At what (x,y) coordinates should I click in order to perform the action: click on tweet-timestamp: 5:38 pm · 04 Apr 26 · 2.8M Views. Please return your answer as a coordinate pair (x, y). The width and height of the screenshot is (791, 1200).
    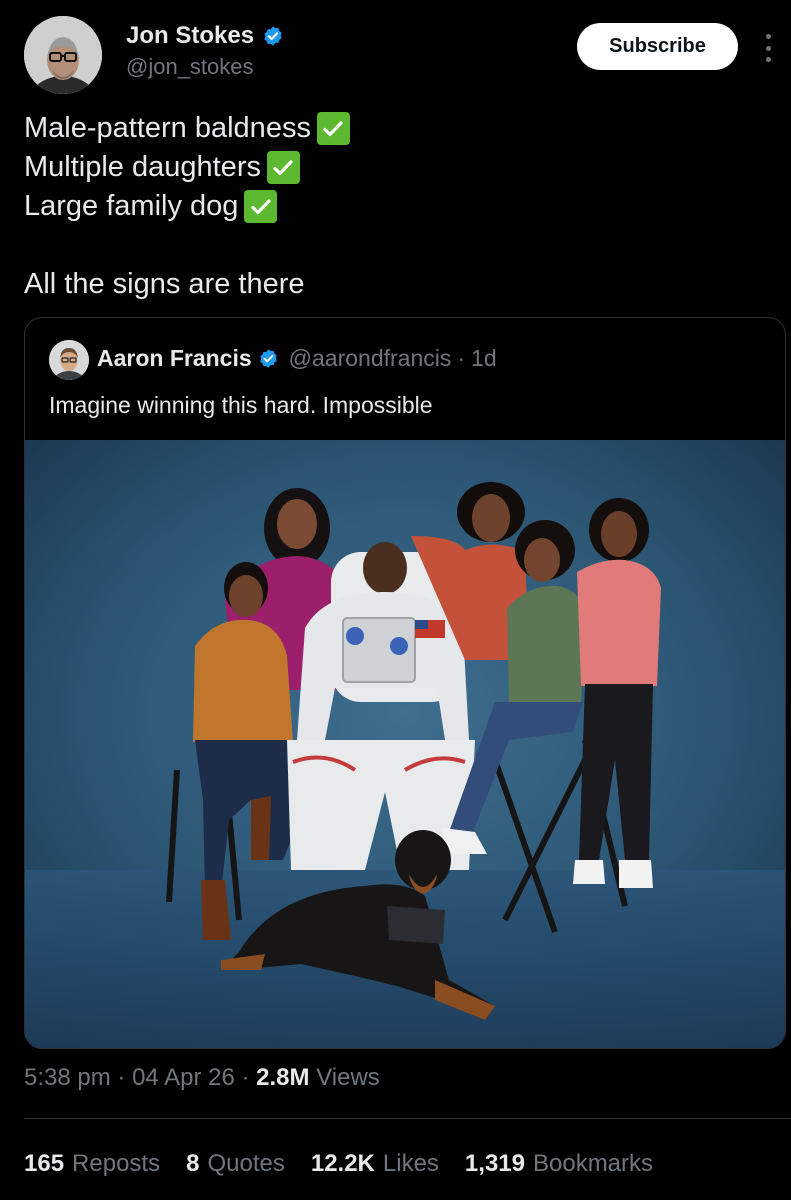
    Looking at the image, I should click on (202, 1078).